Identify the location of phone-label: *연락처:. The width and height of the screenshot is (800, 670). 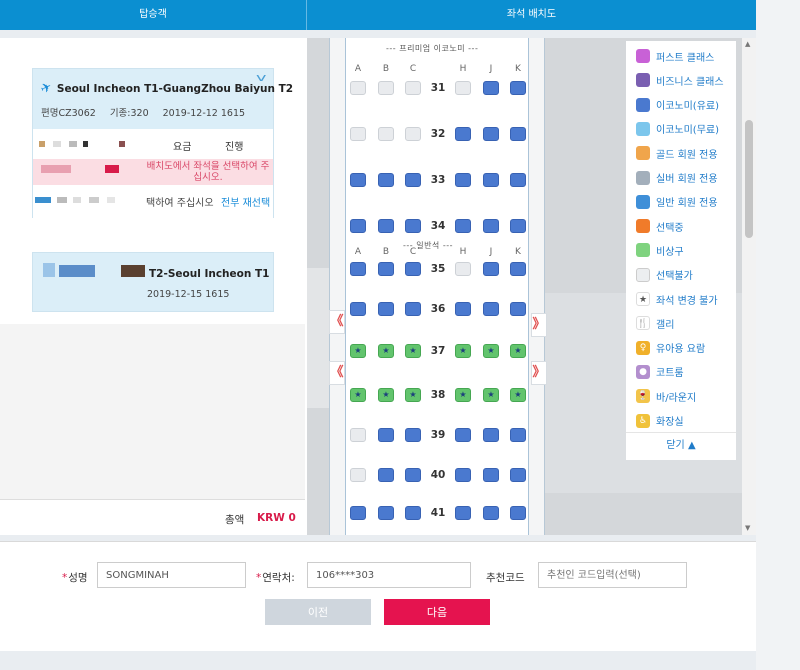
(275, 578).